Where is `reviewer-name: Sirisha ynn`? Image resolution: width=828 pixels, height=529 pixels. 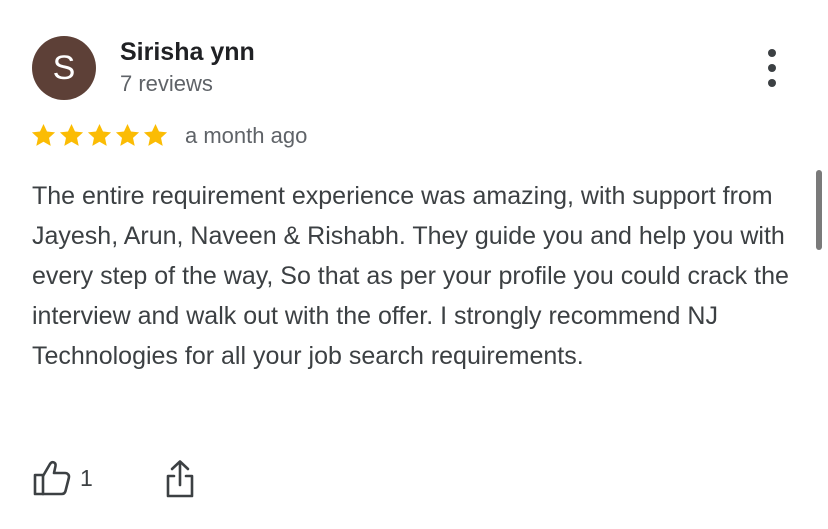 reviewer-name: Sirisha ynn is located at coordinates (187, 52).